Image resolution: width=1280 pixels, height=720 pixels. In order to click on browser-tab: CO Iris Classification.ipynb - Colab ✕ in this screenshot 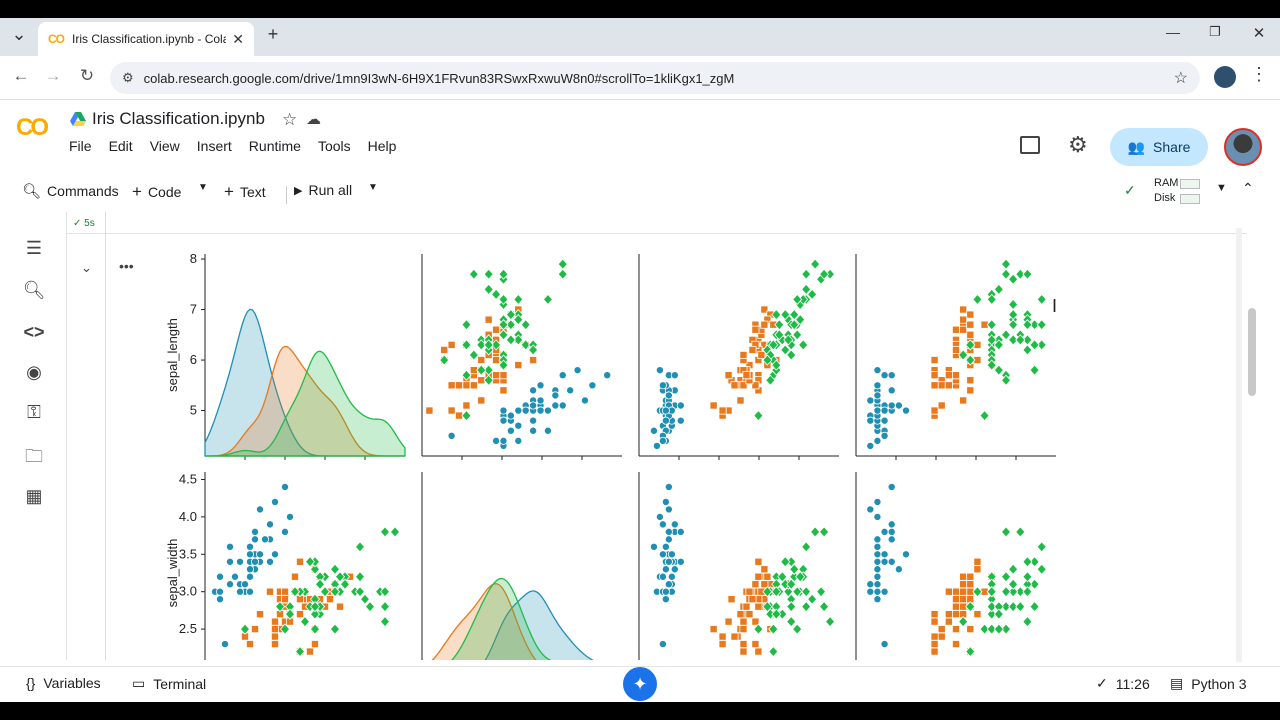, I will do `click(146, 39)`.